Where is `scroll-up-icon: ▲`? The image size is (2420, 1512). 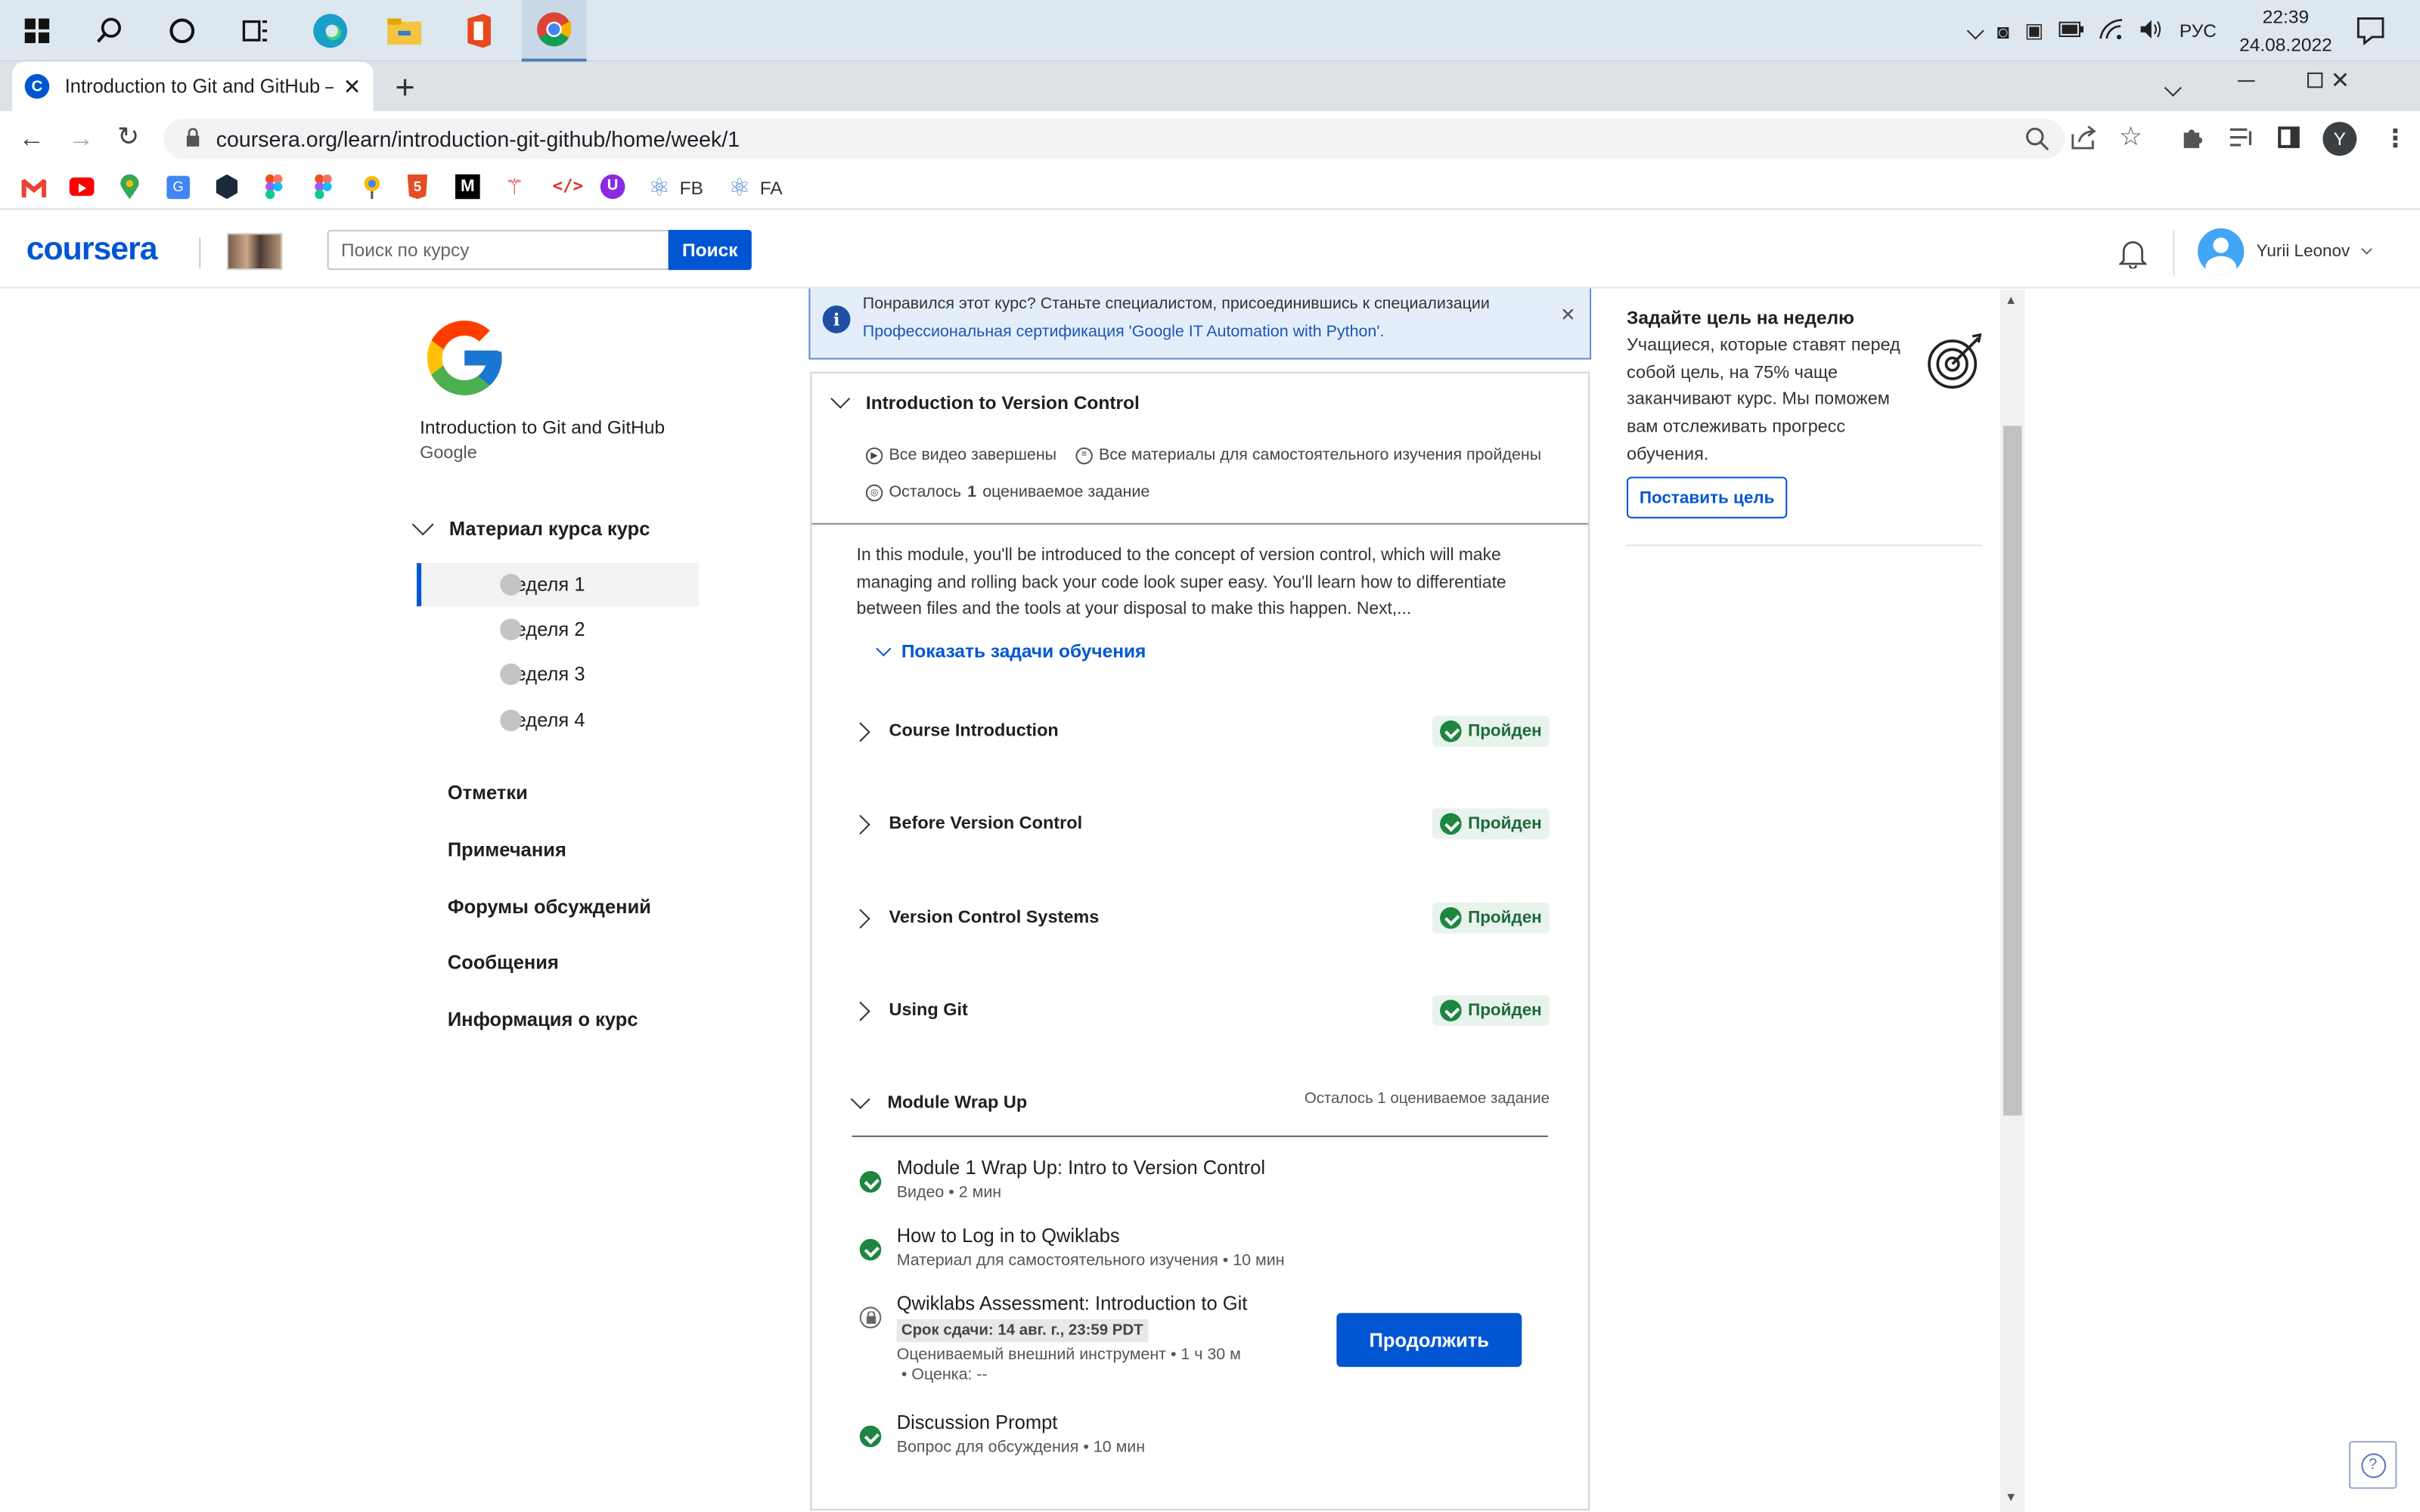
scroll-up-icon: ▲ is located at coordinates (2011, 300).